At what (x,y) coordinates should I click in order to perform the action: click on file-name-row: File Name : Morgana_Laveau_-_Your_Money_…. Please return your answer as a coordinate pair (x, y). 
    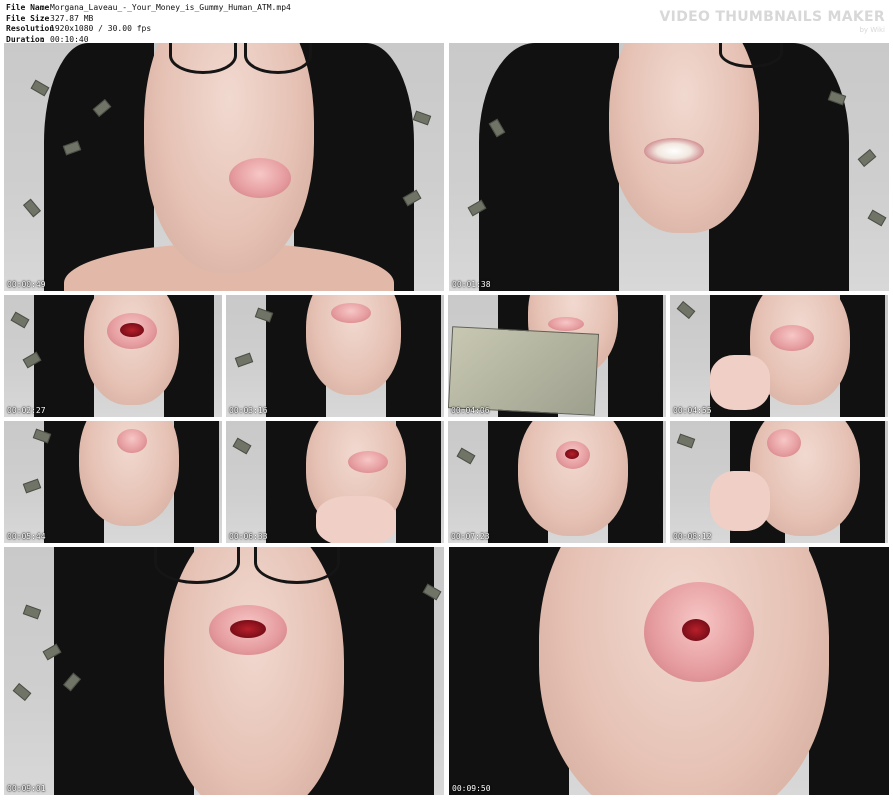
    Looking at the image, I should click on (148, 8).